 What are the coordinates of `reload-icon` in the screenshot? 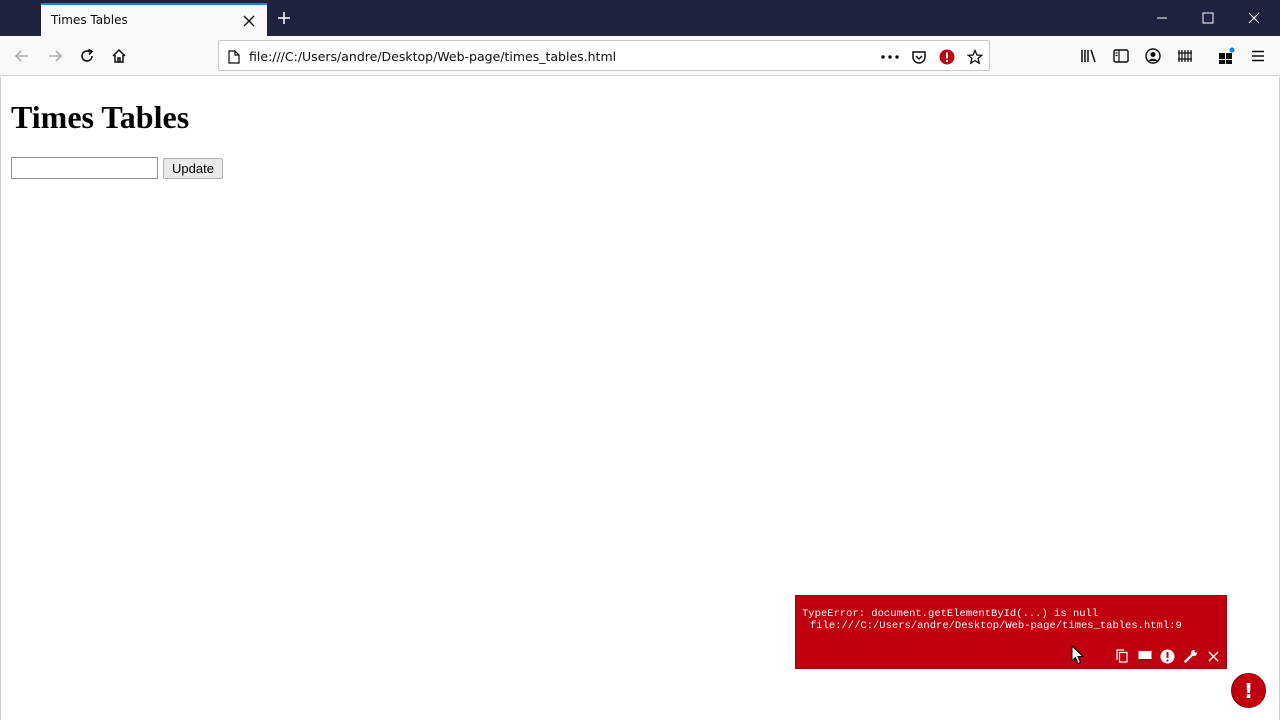 It's located at (87, 56).